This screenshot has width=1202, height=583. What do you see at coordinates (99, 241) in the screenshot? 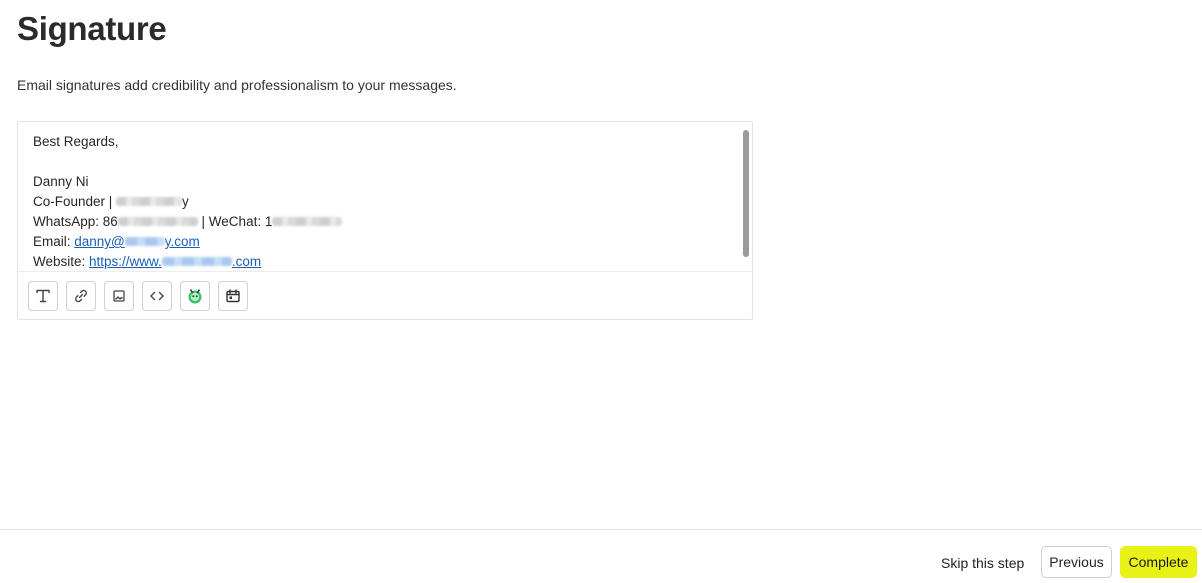
I see `email-link-start: danny@` at bounding box center [99, 241].